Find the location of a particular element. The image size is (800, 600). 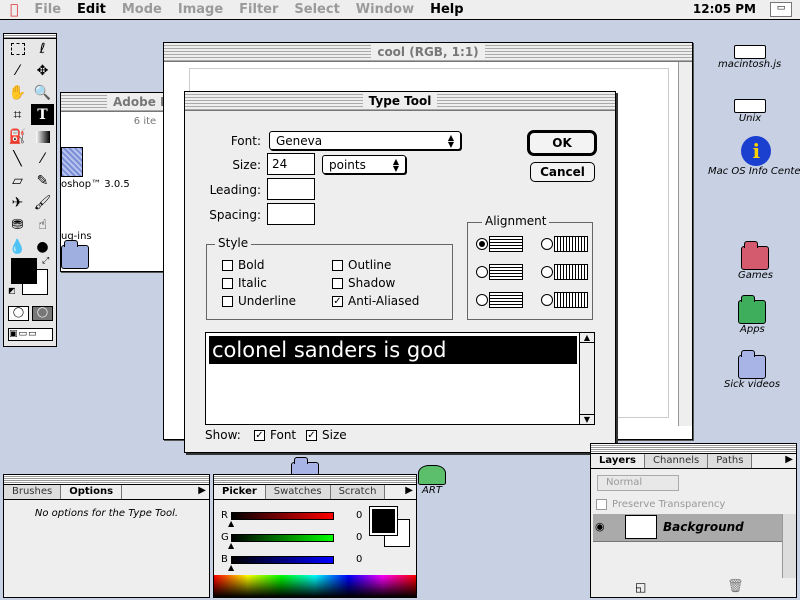

desktop-icon-sick-videos: Sick videos is located at coordinates (752, 370).